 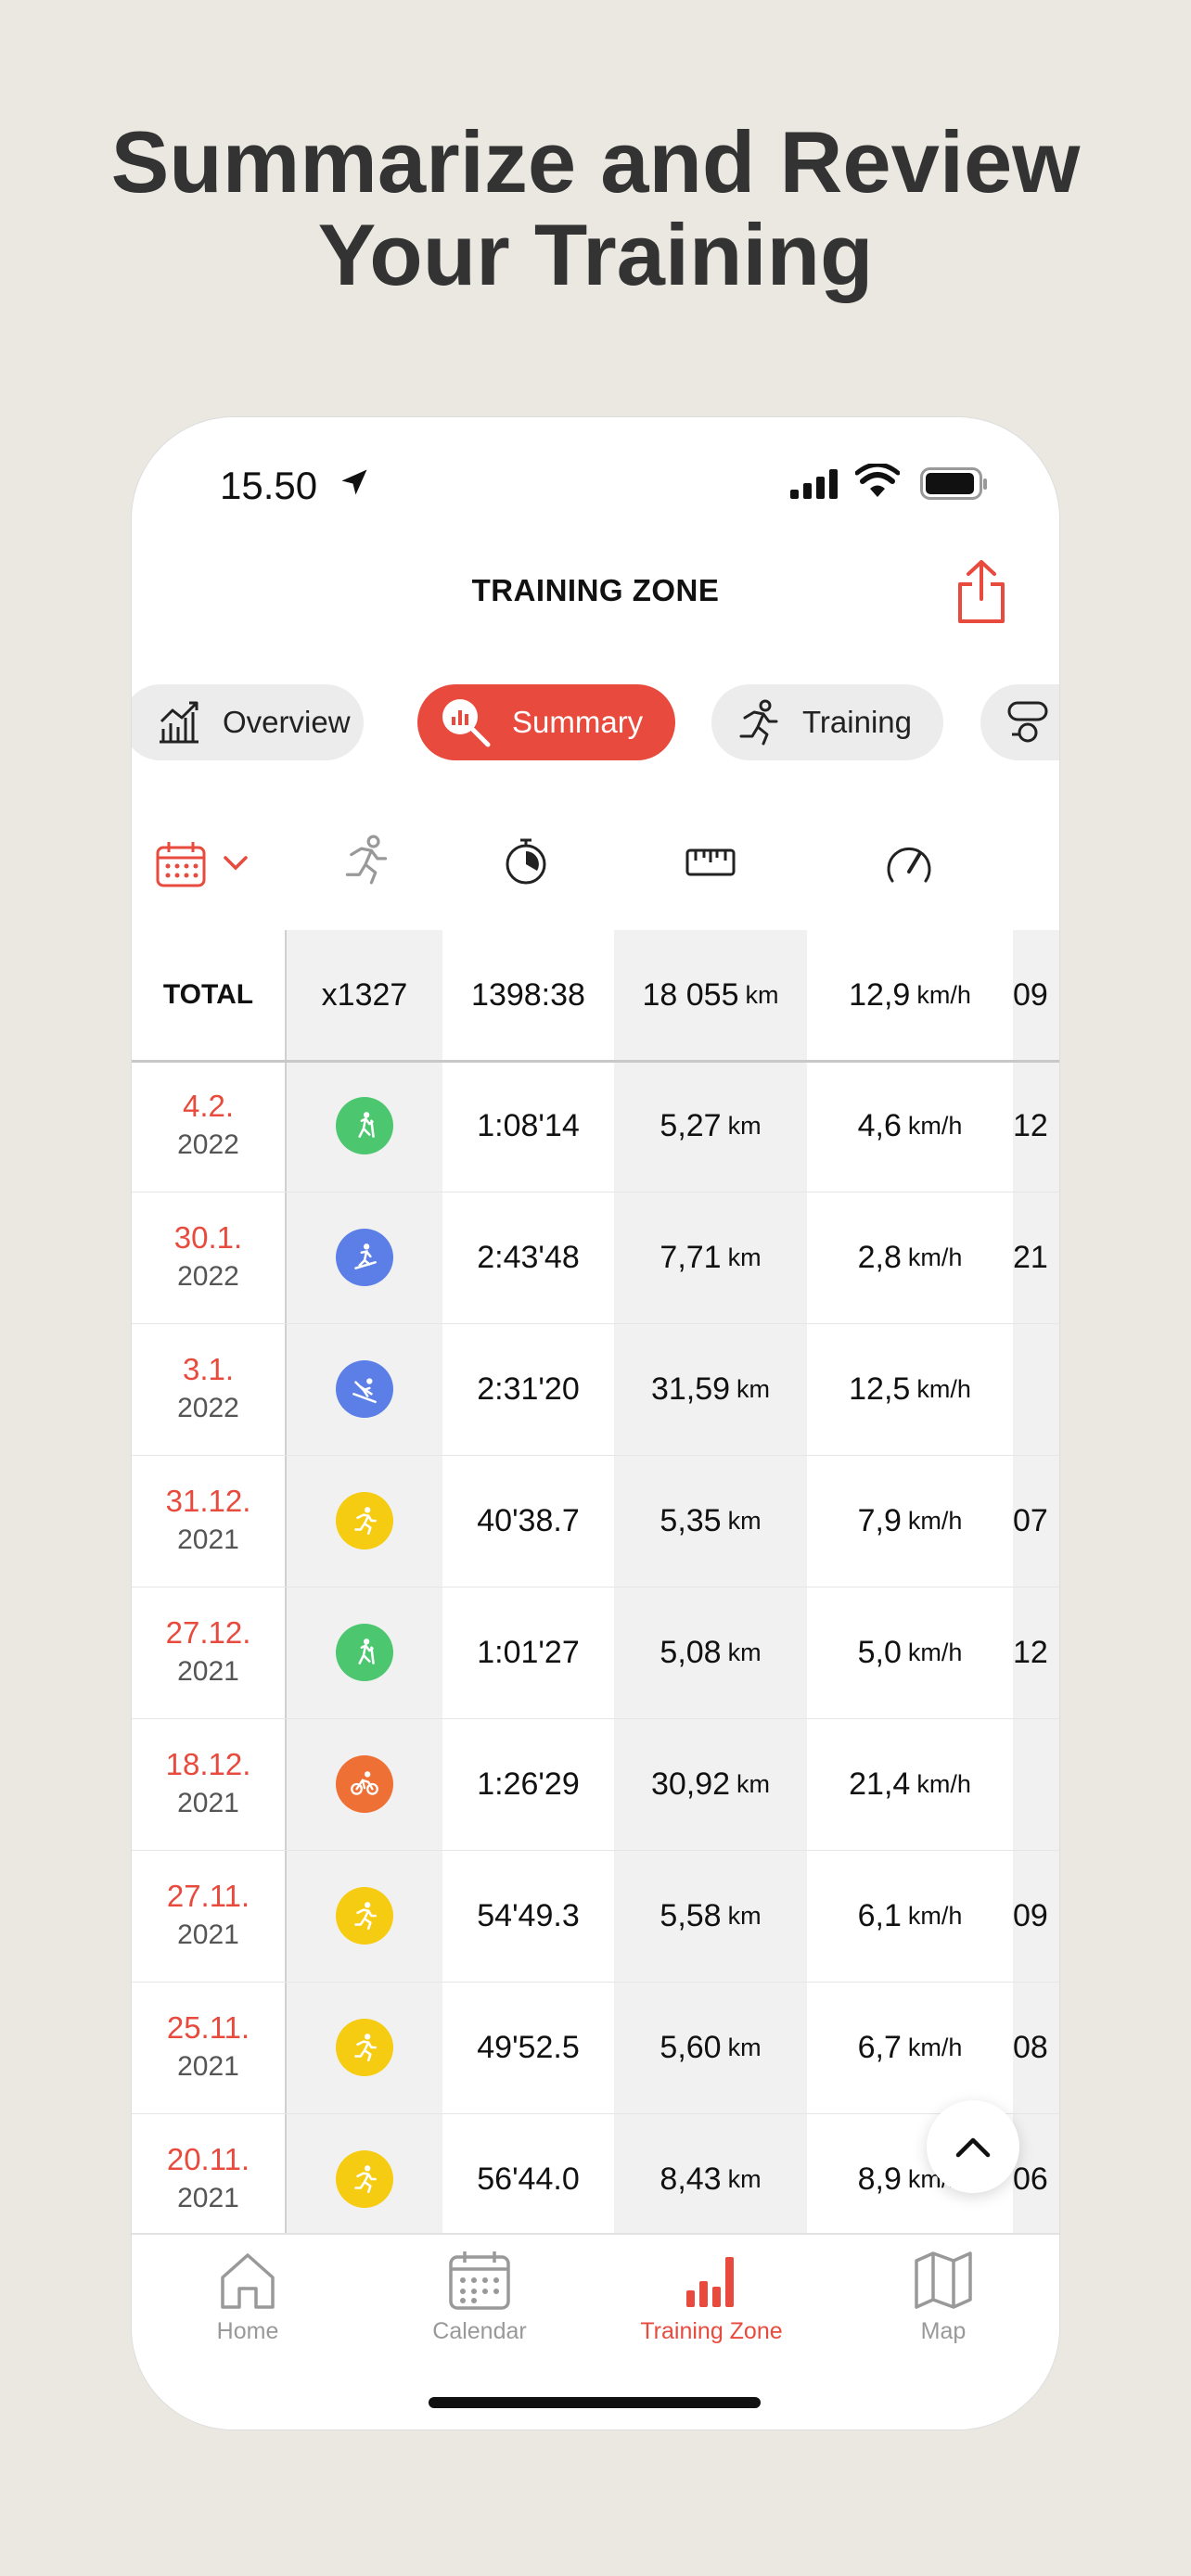 I want to click on ruler-icon, so click(x=710, y=862).